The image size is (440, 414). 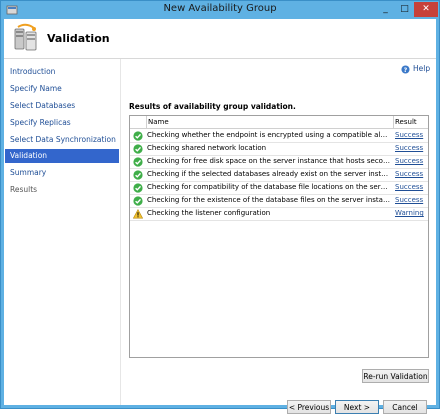 What do you see at coordinates (62, 123) in the screenshot?
I see `sidebar-item-specify-replicas: Specify Replicas` at bounding box center [62, 123].